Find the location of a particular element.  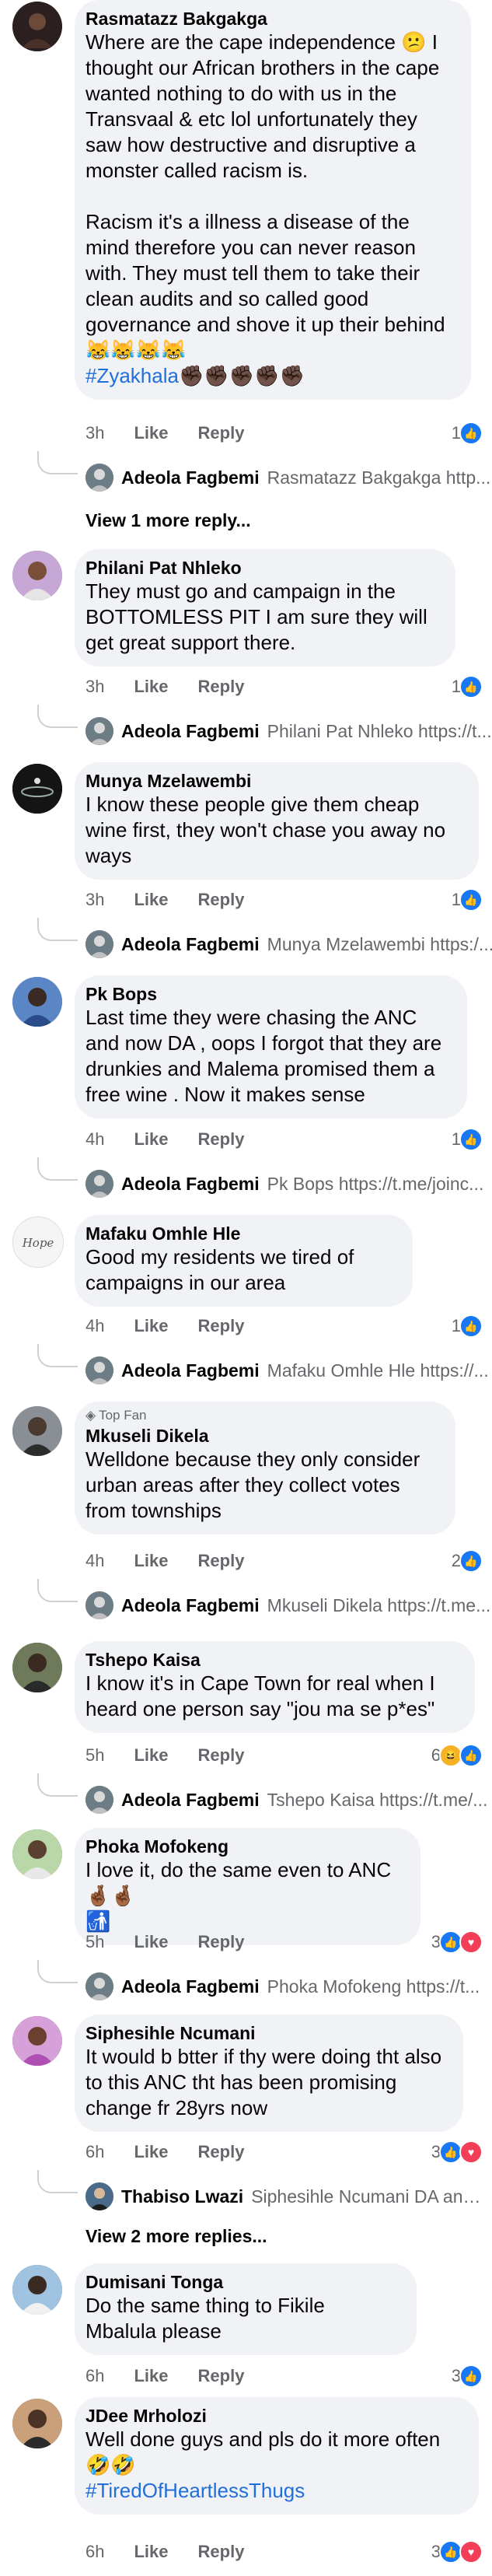

comment-author: Philani Pat Nhleko is located at coordinates (261, 568).